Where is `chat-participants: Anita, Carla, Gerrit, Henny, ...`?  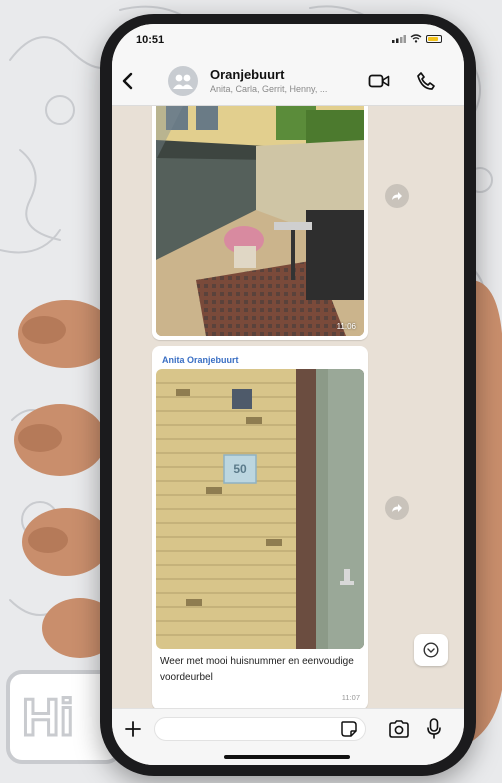
chat-participants: Anita, Carla, Gerrit, Henny, ... is located at coordinates (285, 89).